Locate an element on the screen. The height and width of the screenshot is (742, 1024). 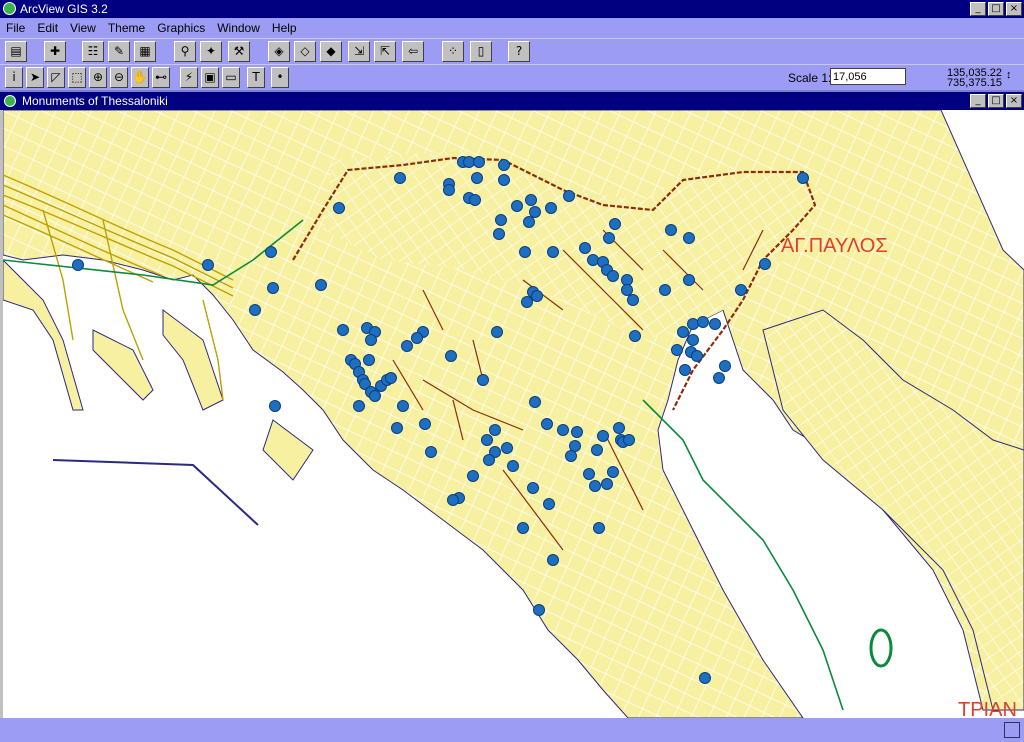
zoom-in-fixed-icon: ⇲ is located at coordinates (359, 51).